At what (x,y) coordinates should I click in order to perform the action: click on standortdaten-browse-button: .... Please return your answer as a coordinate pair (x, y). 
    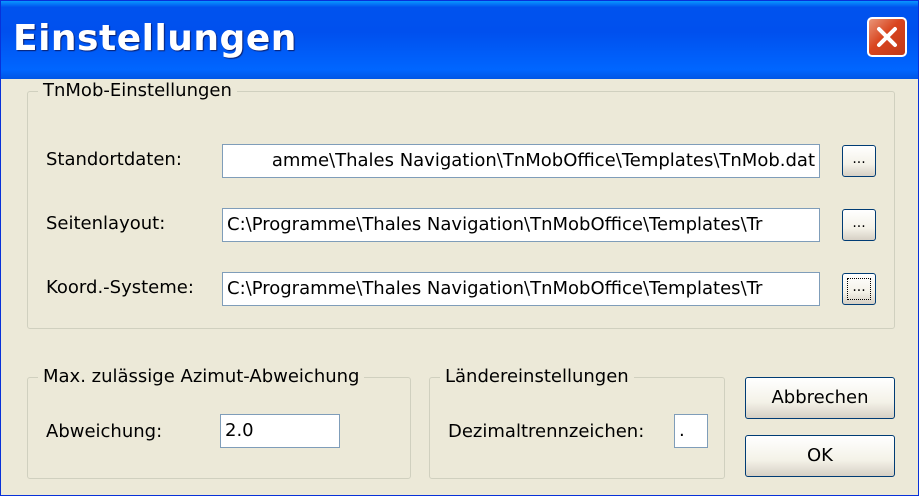
    Looking at the image, I should click on (859, 161).